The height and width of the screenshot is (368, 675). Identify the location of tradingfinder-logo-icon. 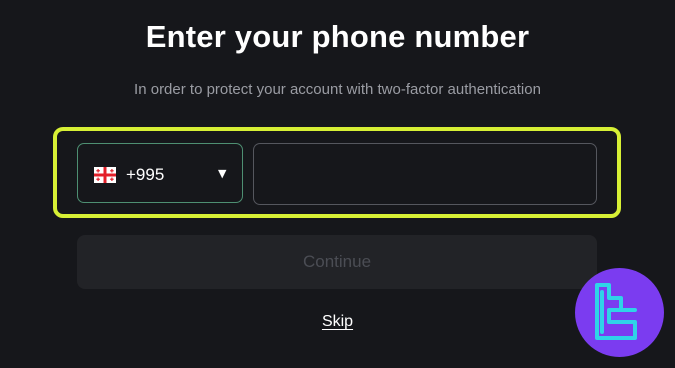
(619, 312).